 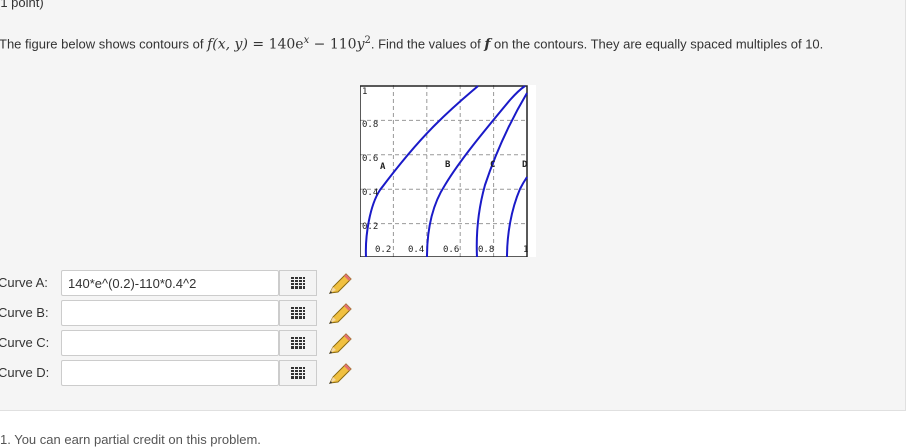 I want to click on xtick: 0.6, so click(x=451, y=250).